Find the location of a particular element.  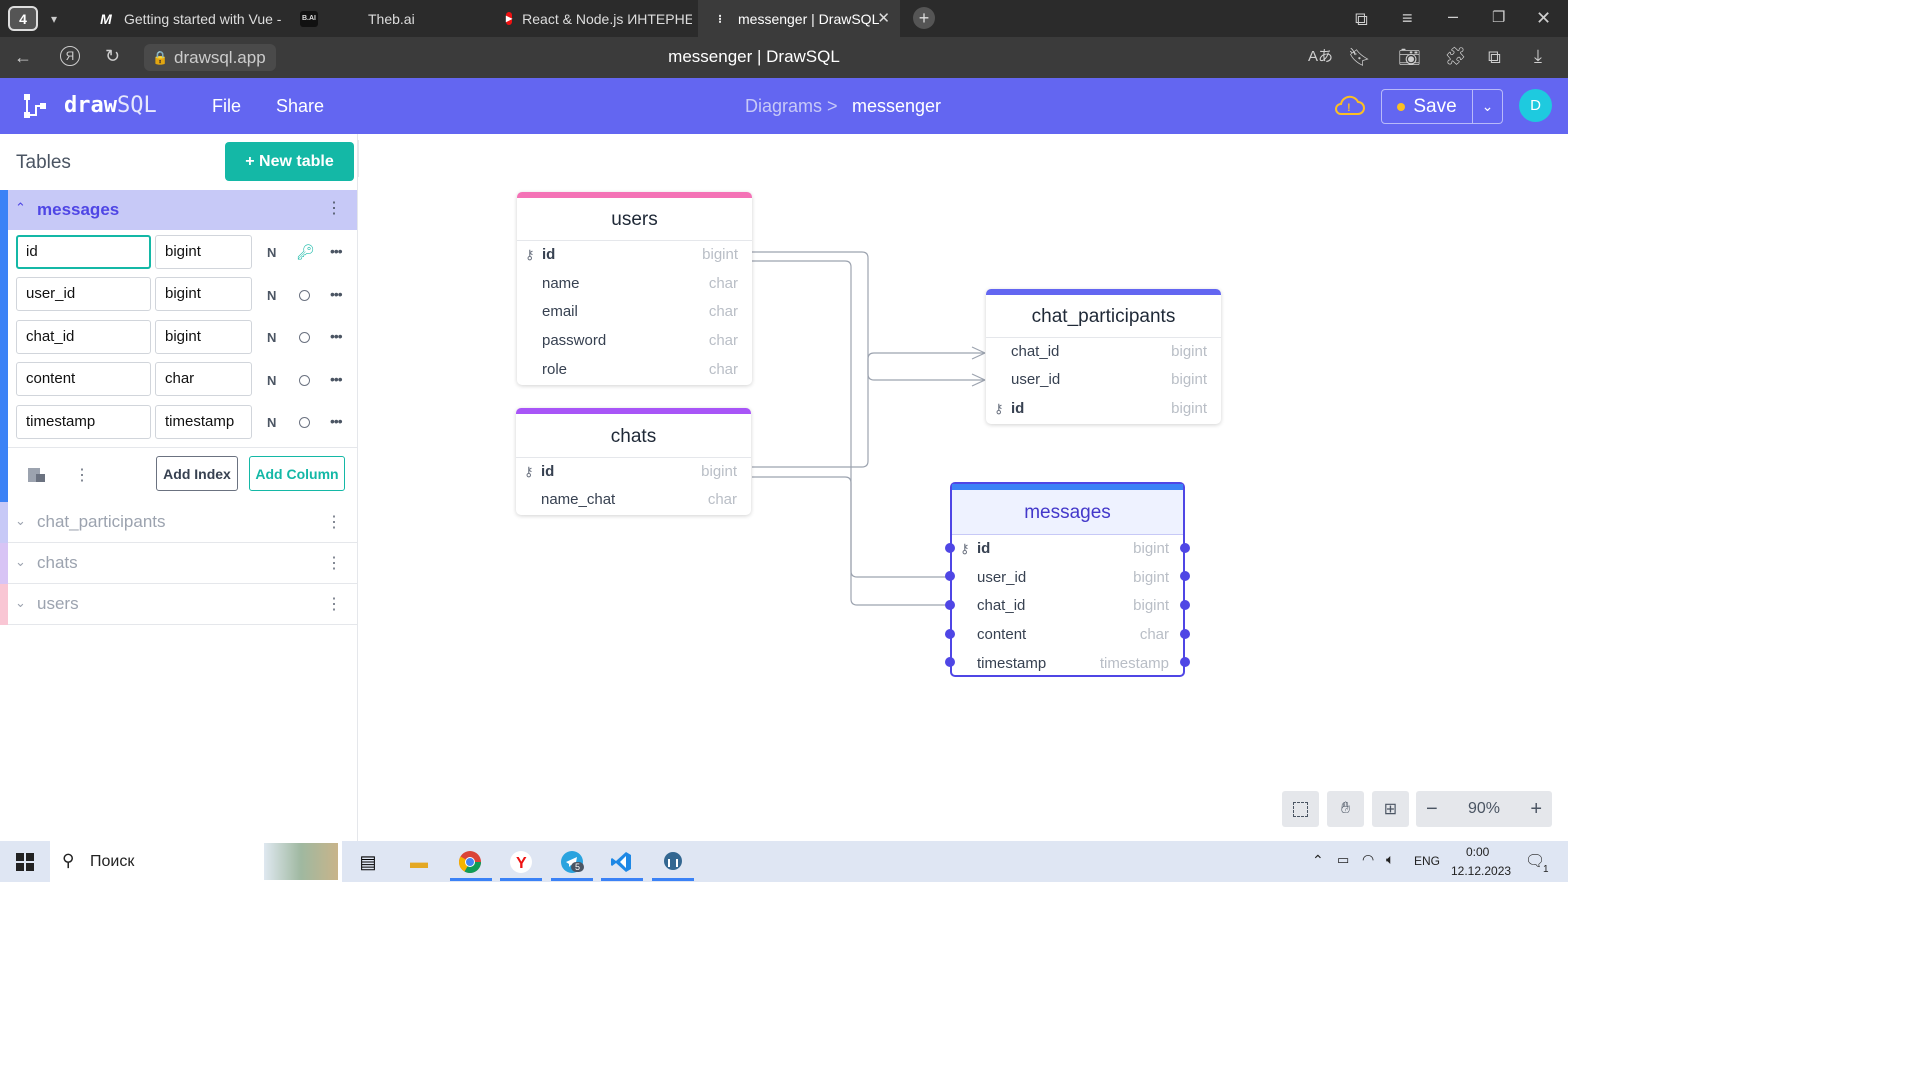

relation-lines is located at coordinates (869, 428).